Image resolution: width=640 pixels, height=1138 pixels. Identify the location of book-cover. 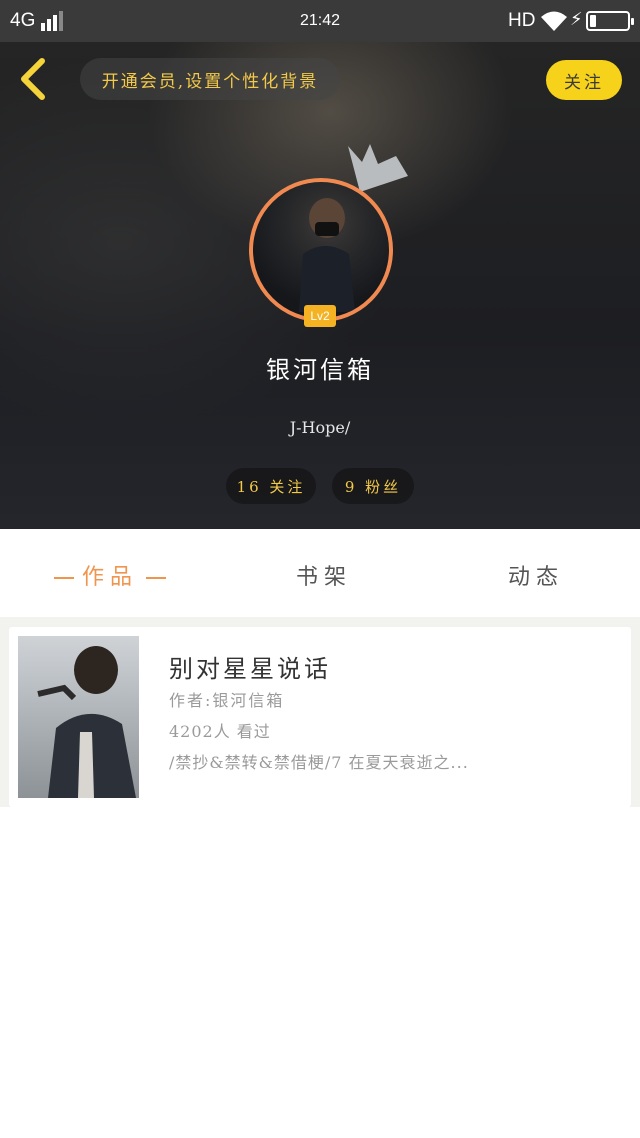
(78, 717).